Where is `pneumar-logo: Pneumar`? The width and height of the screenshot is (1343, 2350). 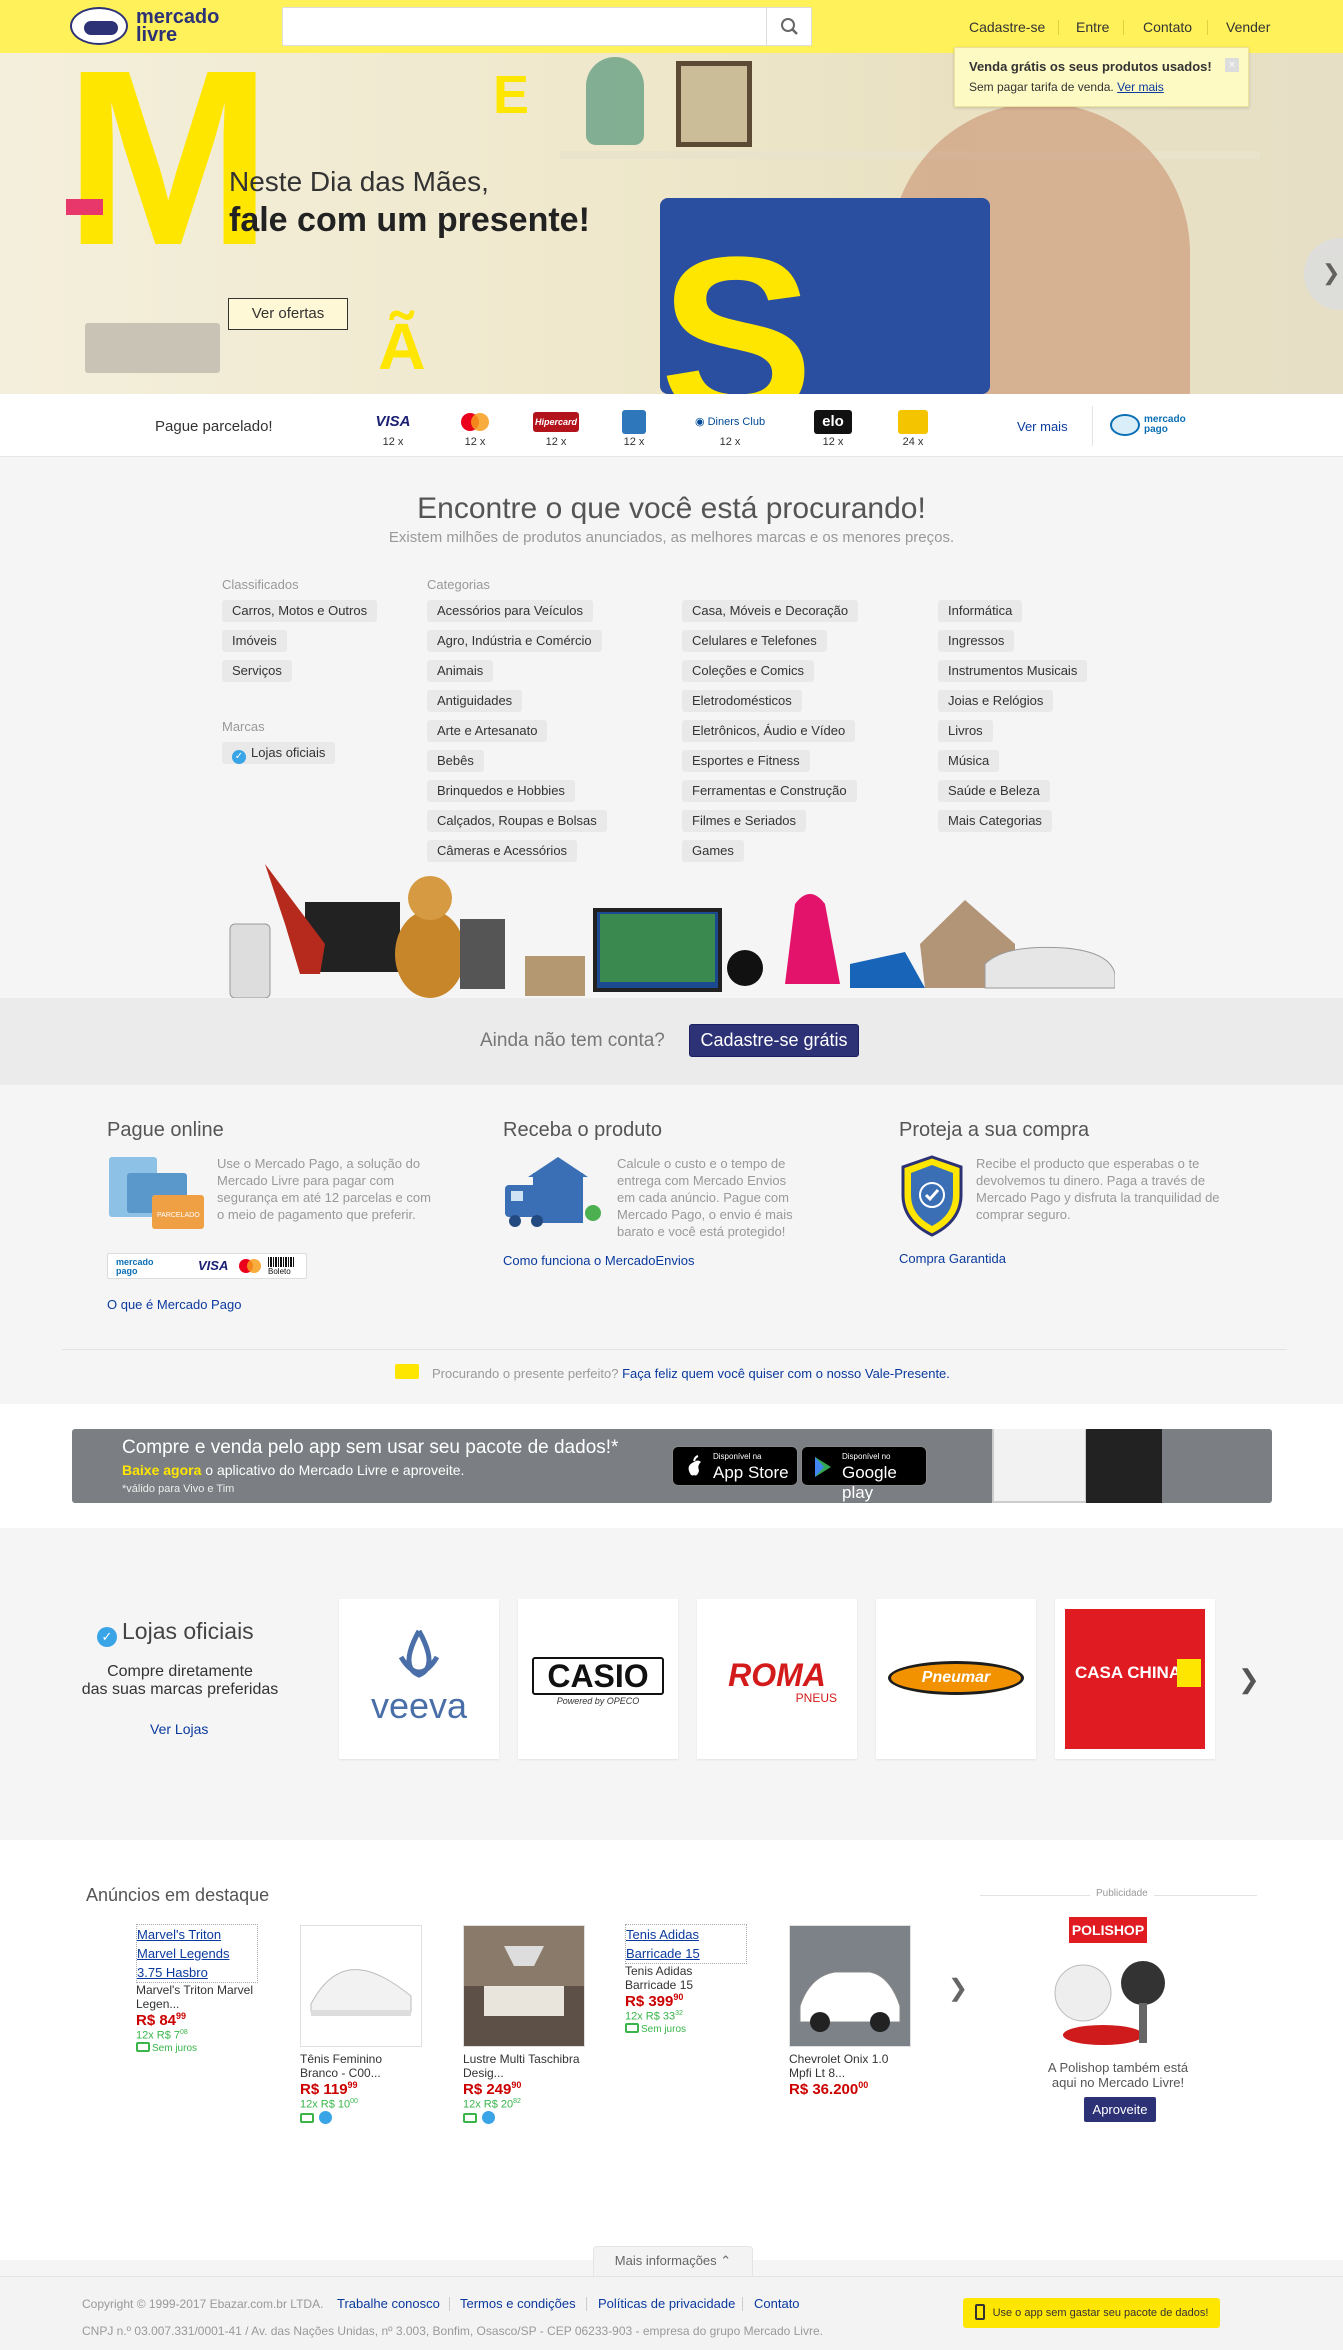
pneumar-logo: Pneumar is located at coordinates (956, 1678).